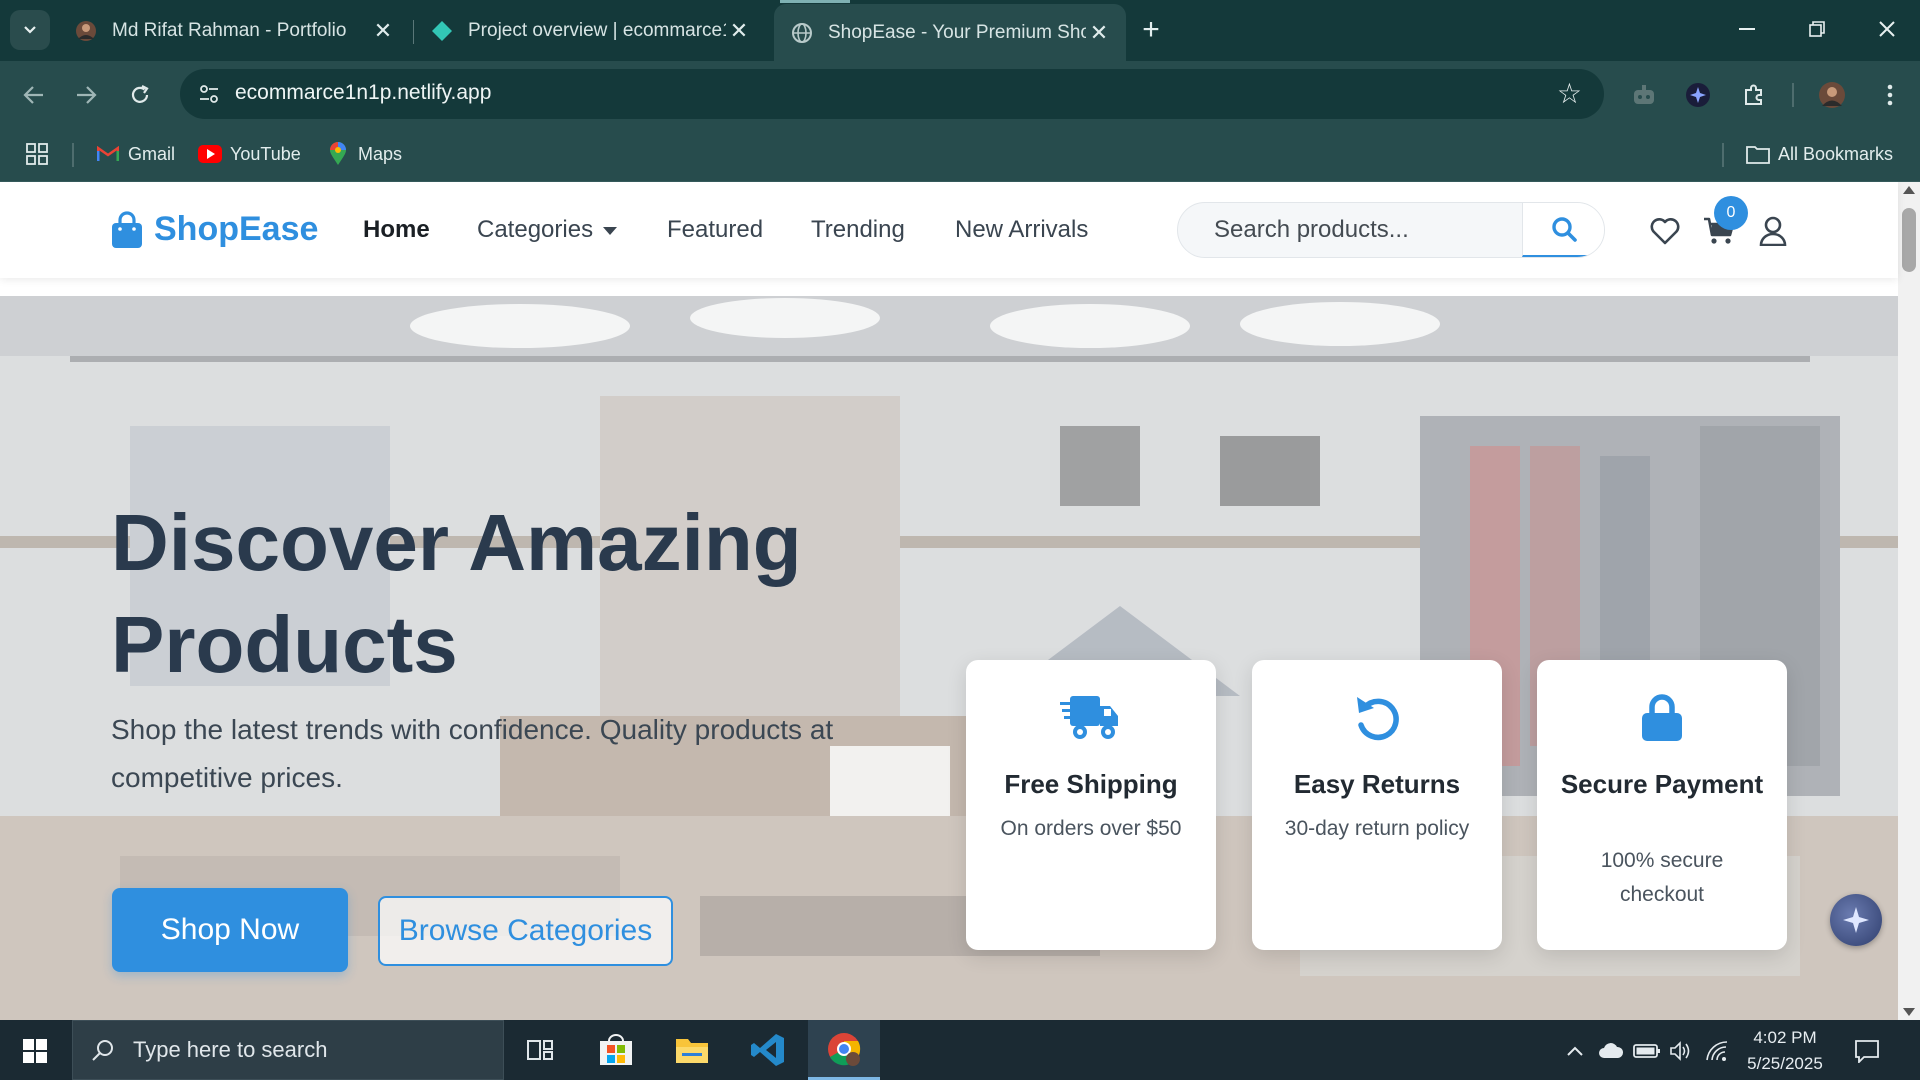 The image size is (1920, 1080). What do you see at coordinates (380, 153) in the screenshot?
I see `bookmark-label: Maps` at bounding box center [380, 153].